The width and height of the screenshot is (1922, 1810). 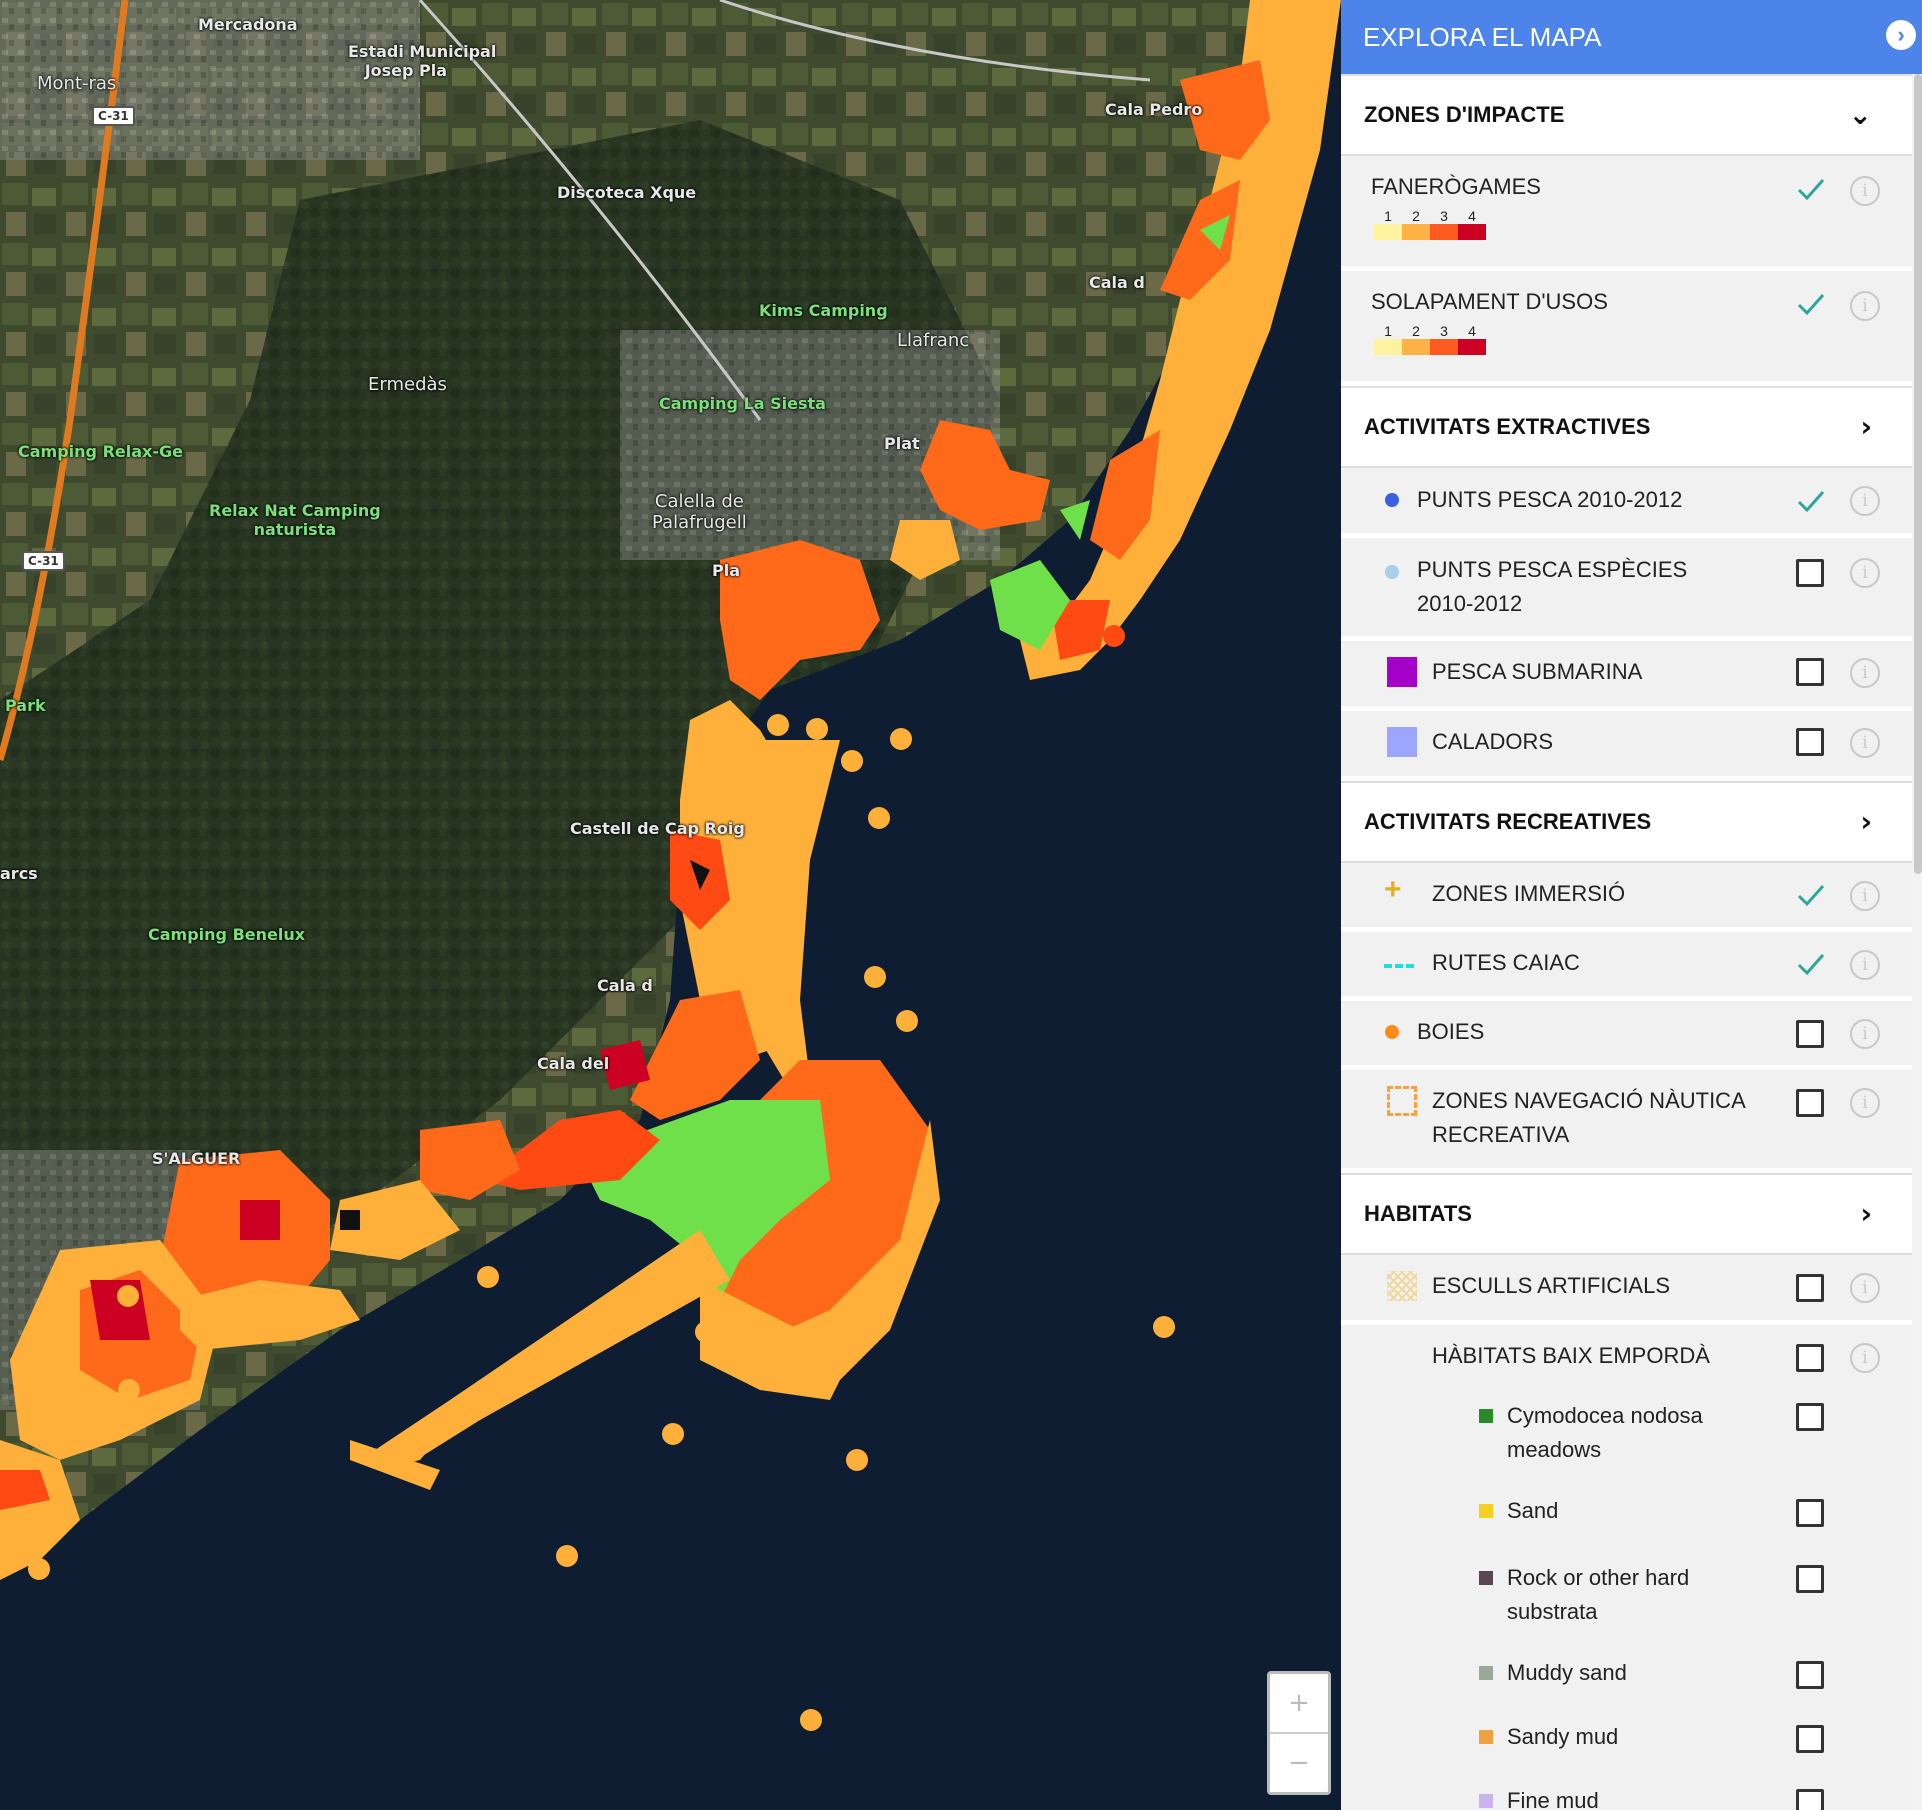 What do you see at coordinates (1626, 1521) in the screenshot?
I see `habitat-sand: Sand` at bounding box center [1626, 1521].